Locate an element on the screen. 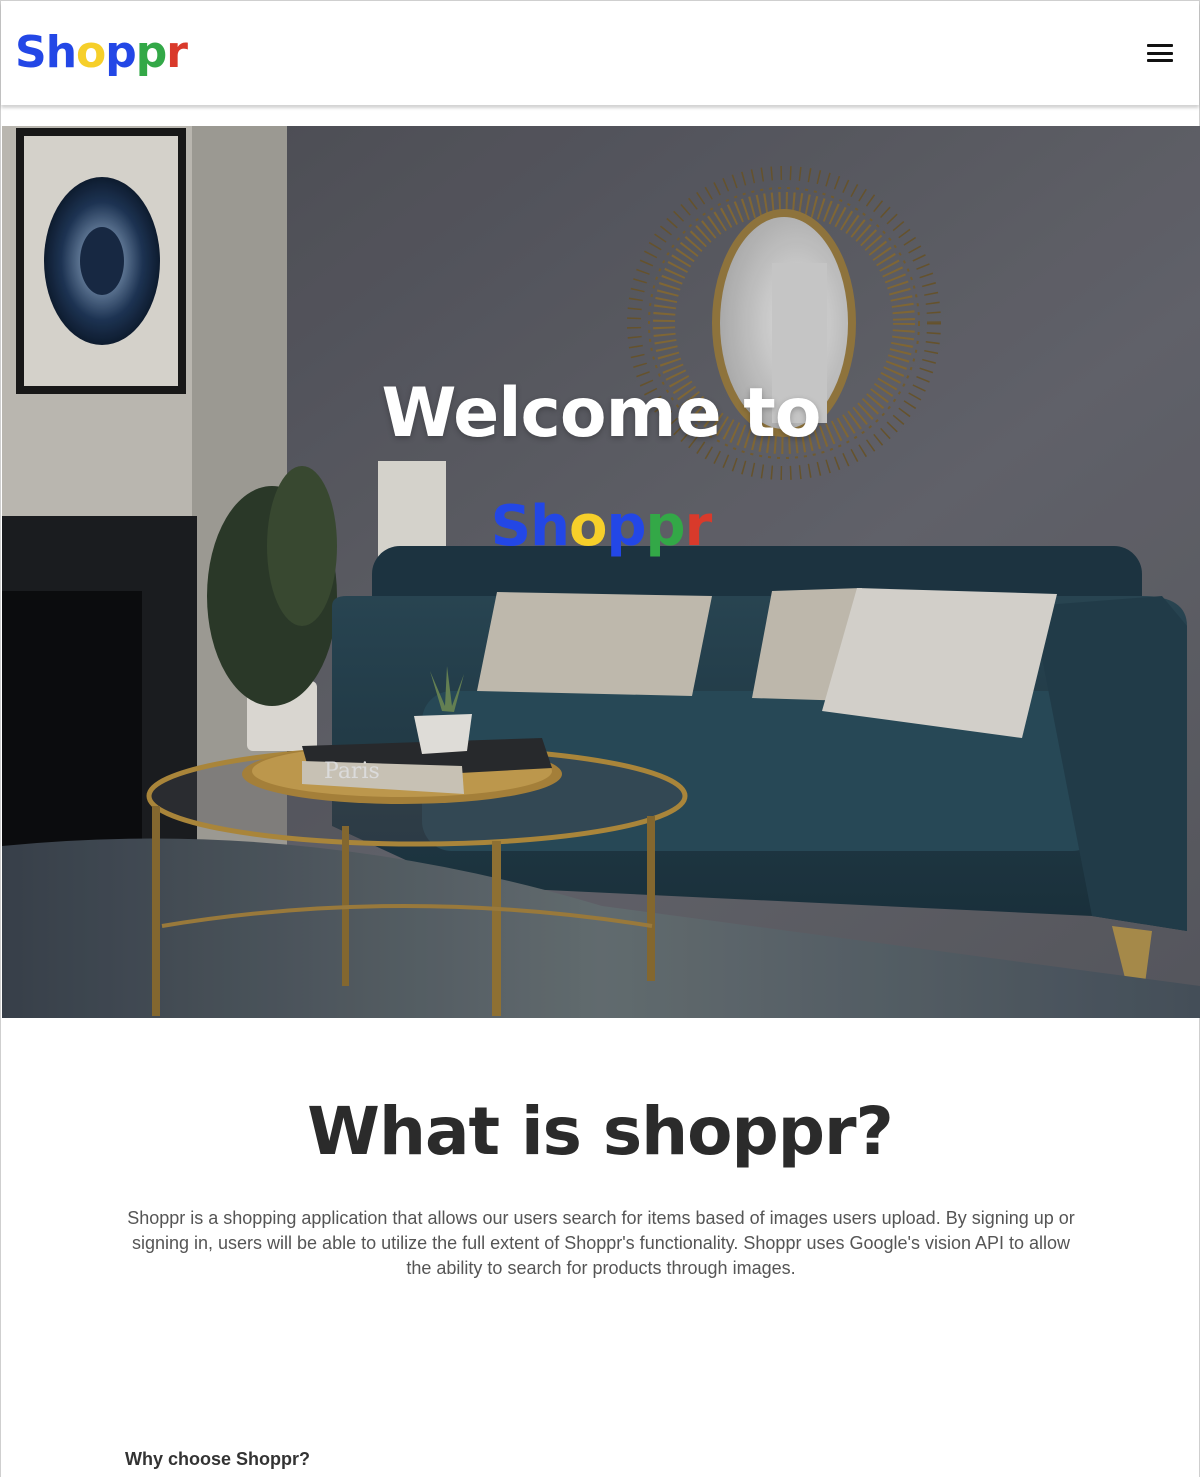  about-title: What is shoppr? is located at coordinates (600, 1131).